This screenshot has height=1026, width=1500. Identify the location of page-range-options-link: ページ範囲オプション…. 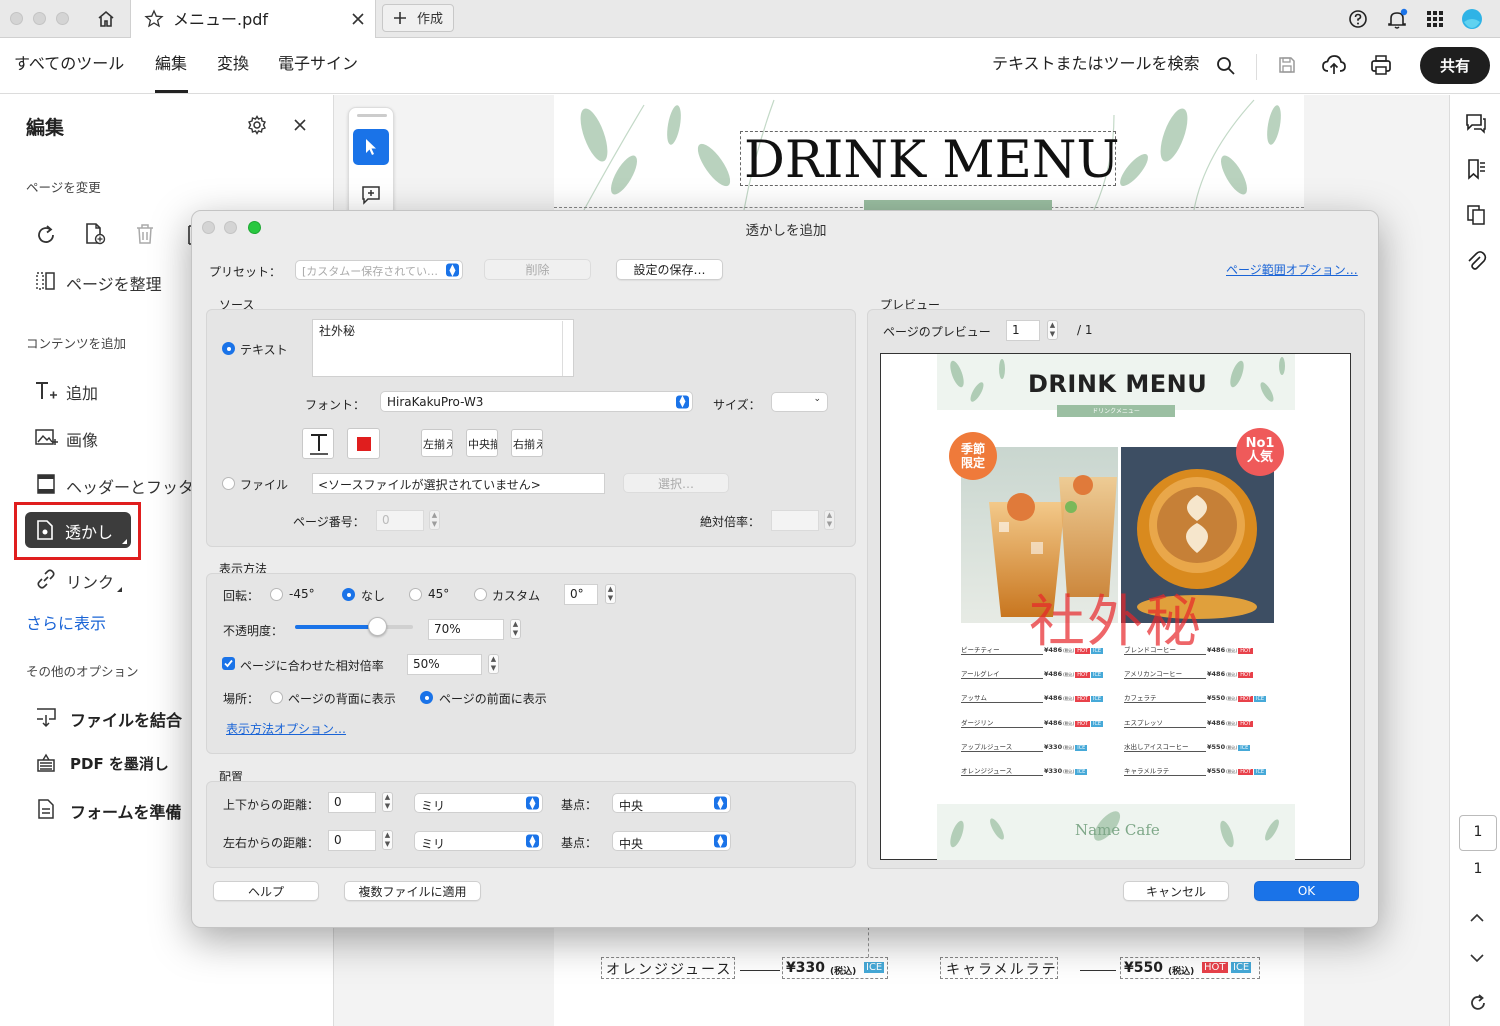
(1292, 269).